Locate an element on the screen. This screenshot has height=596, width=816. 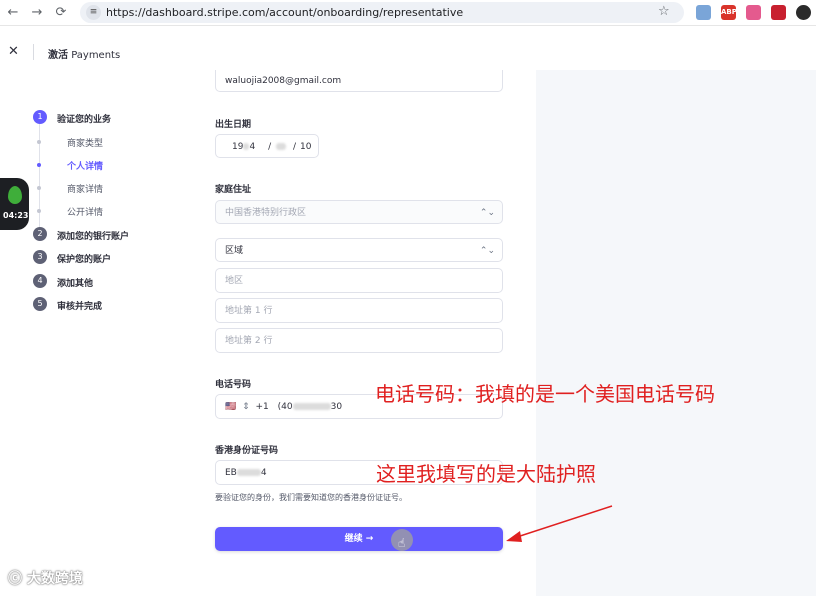
adblock-extension-icon: ABP is located at coordinates (729, 12).